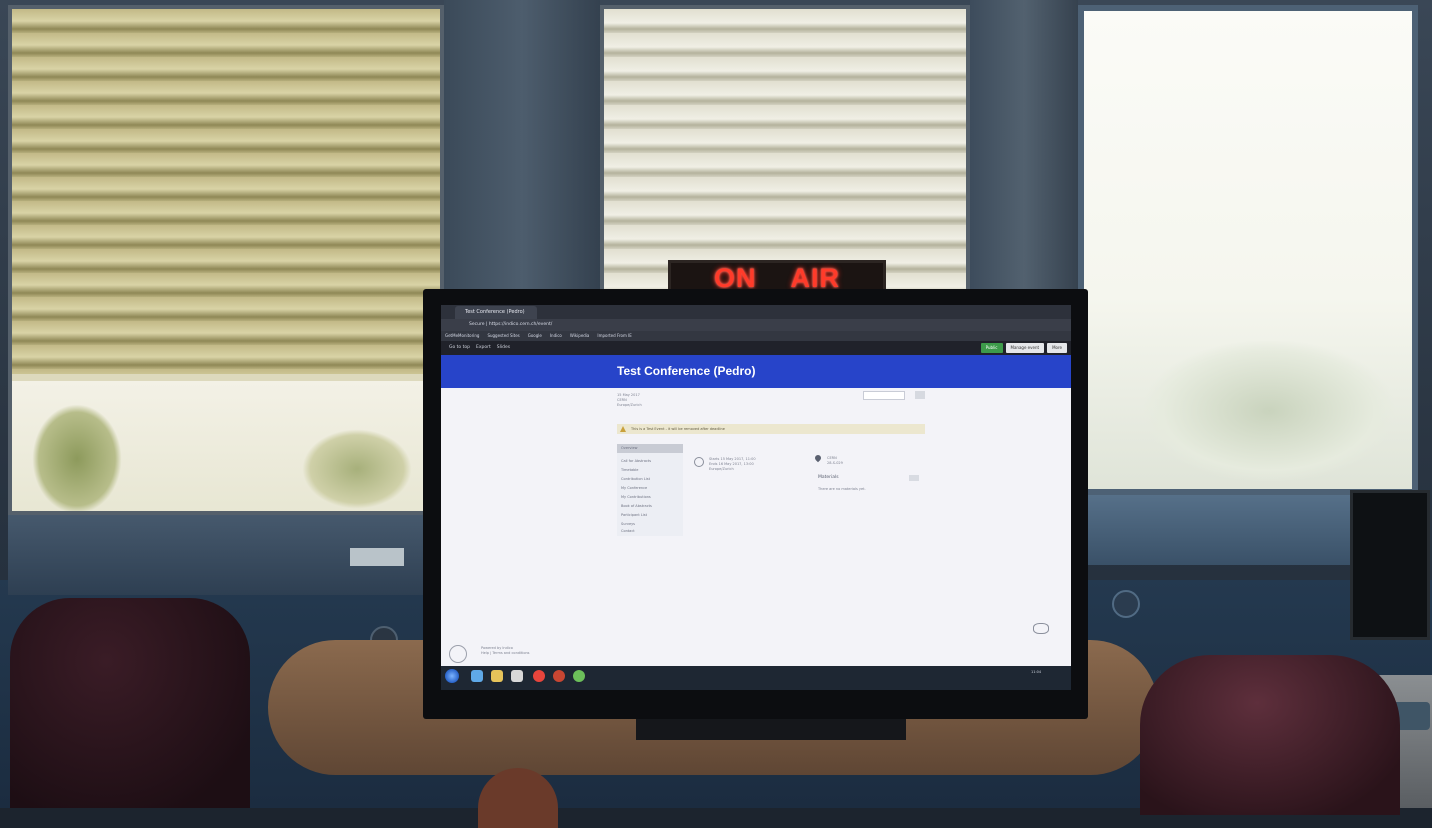 The width and height of the screenshot is (1432, 828). I want to click on sidebar-item: Contact, so click(628, 531).